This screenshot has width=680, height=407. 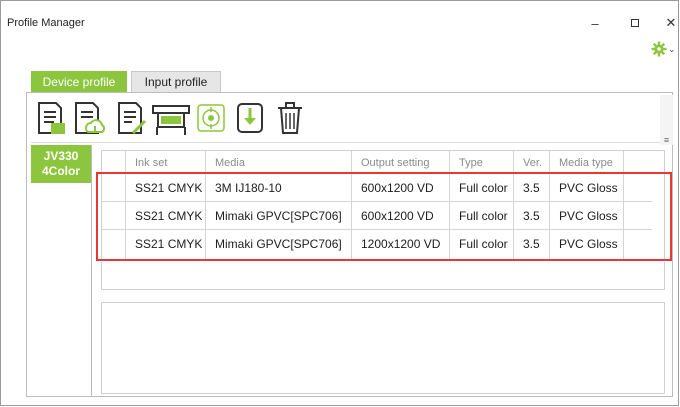 I want to click on maximize-button, so click(x=635, y=23).